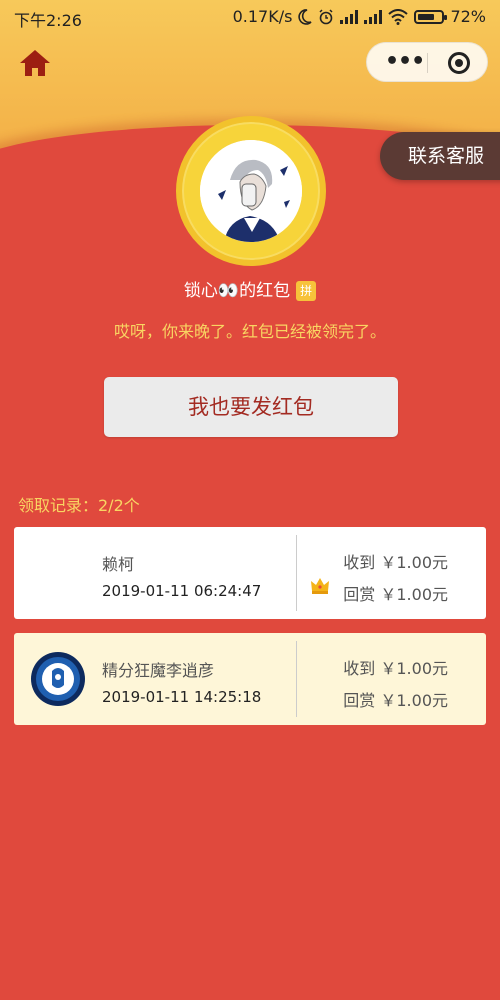 This screenshot has height=1000, width=500. What do you see at coordinates (359, 16) in the screenshot?
I see `status-indicators: 0.17K/s 72%` at bounding box center [359, 16].